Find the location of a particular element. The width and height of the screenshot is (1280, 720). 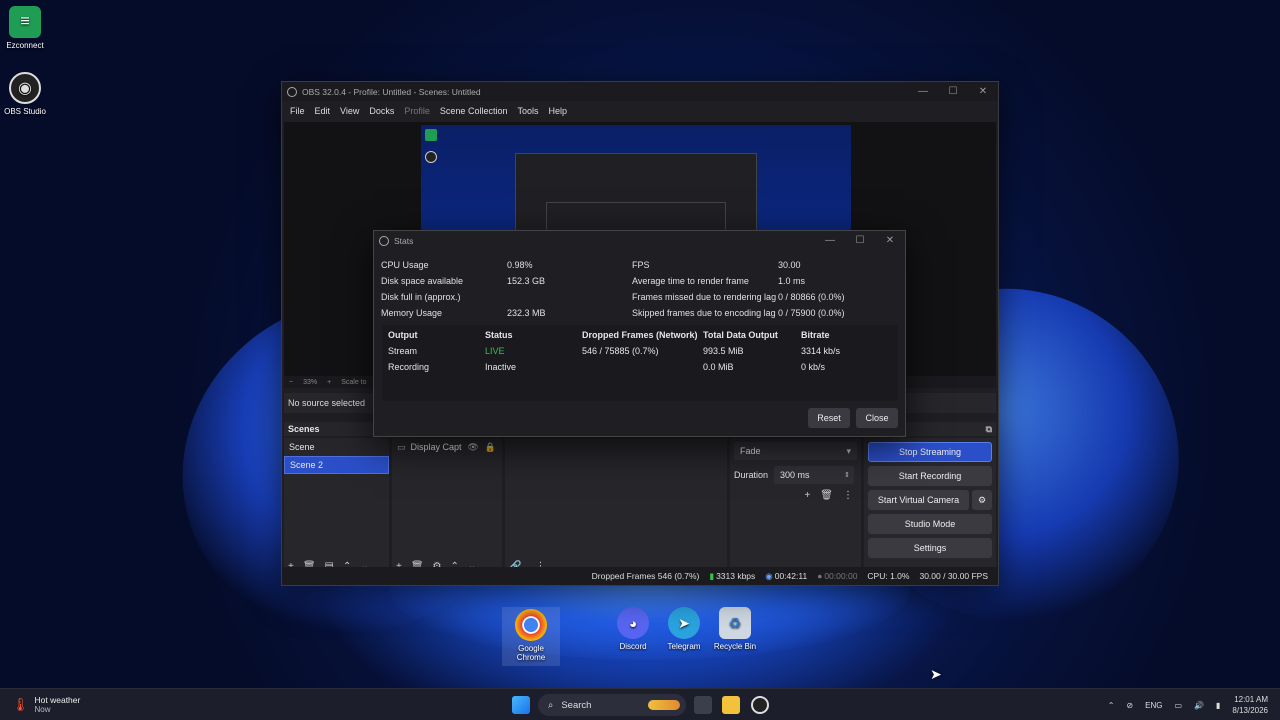

preview-obs-icon is located at coordinates (431, 157).